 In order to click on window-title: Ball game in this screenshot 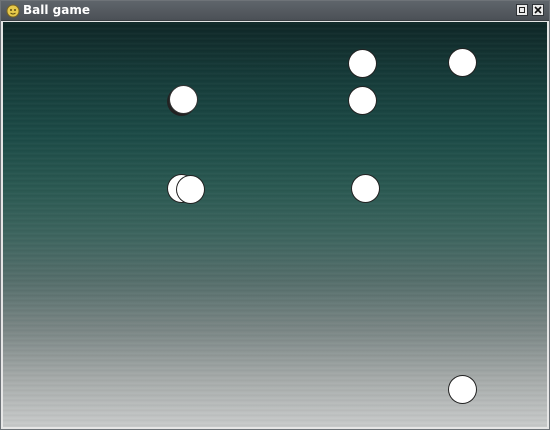, I will do `click(56, 10)`.